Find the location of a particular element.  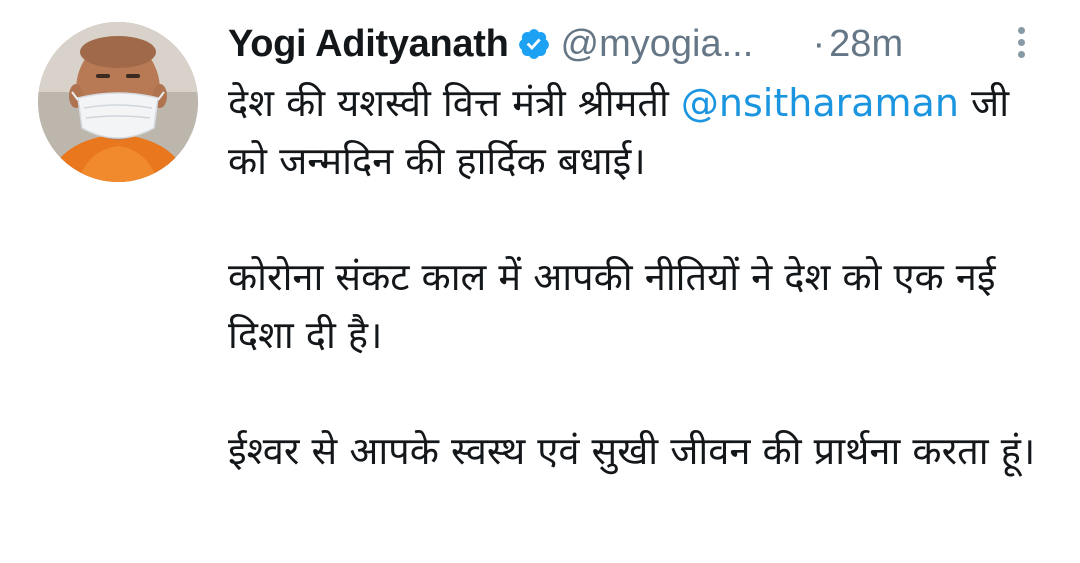

timestamp: 28m is located at coordinates (866, 44).